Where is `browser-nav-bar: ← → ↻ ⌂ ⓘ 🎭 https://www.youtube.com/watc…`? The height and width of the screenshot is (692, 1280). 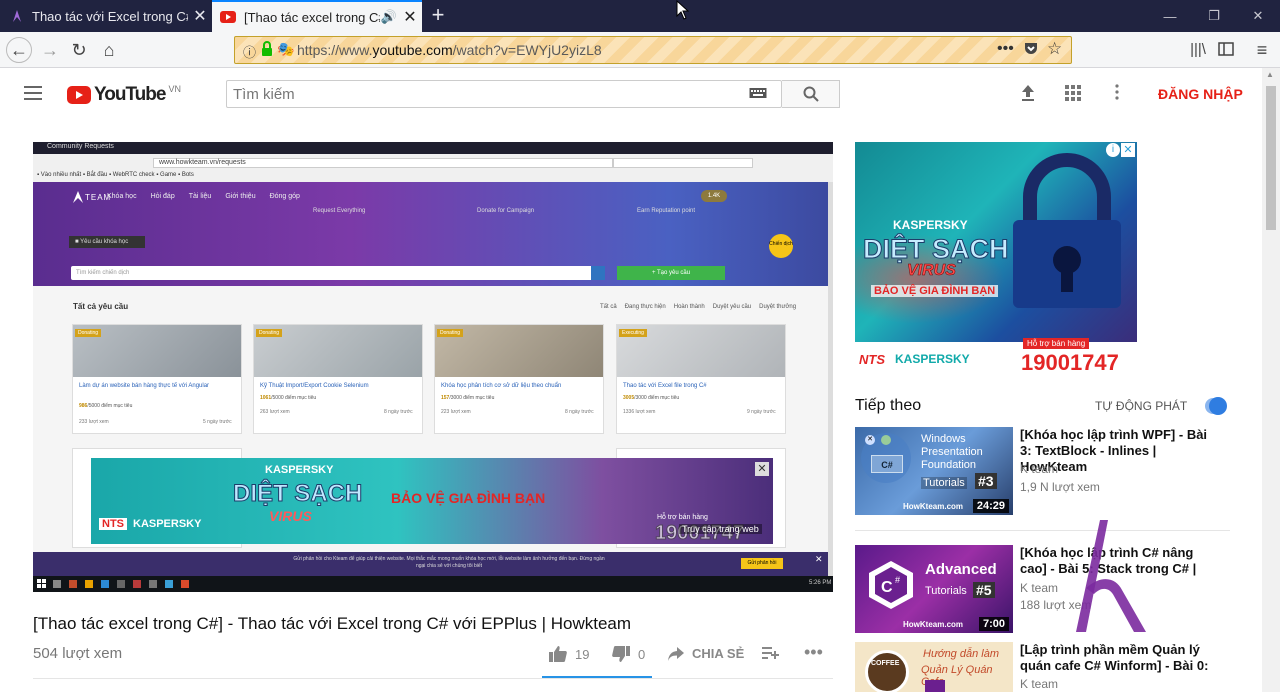
browser-nav-bar: ← → ↻ ⌂ ⓘ 🎭 https://www.youtube.com/watc… is located at coordinates (640, 50).